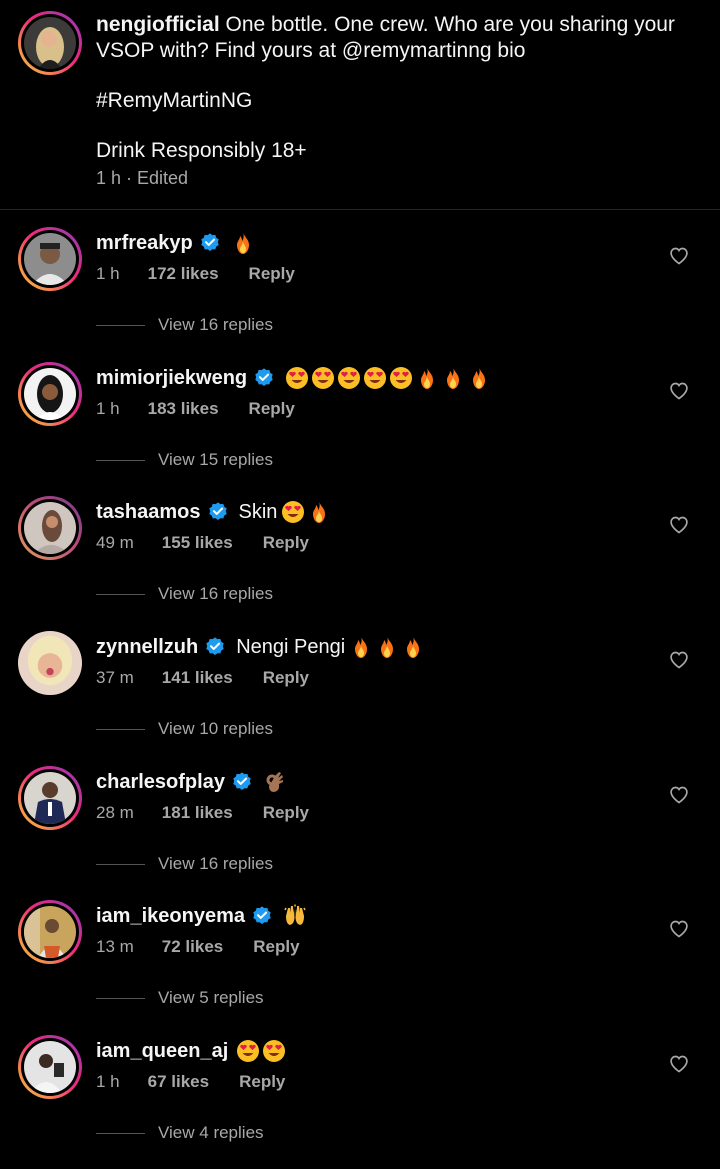 The image size is (720, 1169). I want to click on caption-avatar, so click(50, 43).